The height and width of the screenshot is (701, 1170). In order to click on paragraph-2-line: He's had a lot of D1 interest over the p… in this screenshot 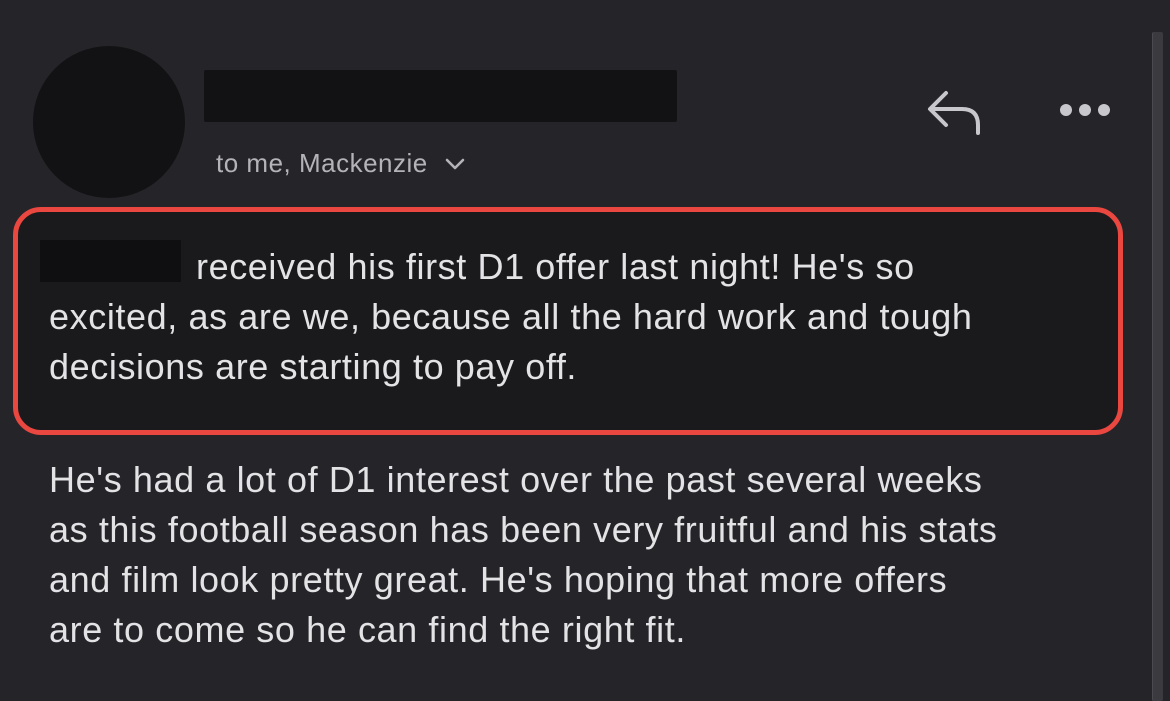, I will do `click(516, 479)`.